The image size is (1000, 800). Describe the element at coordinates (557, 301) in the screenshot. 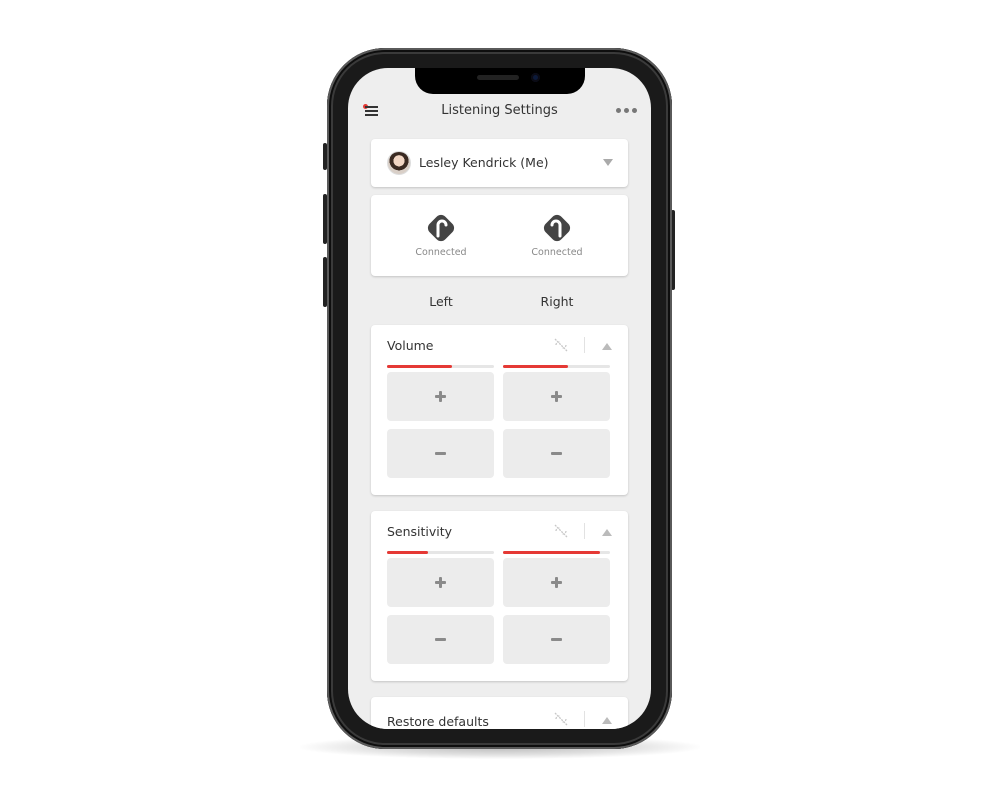

I see `right-label: Right` at that location.